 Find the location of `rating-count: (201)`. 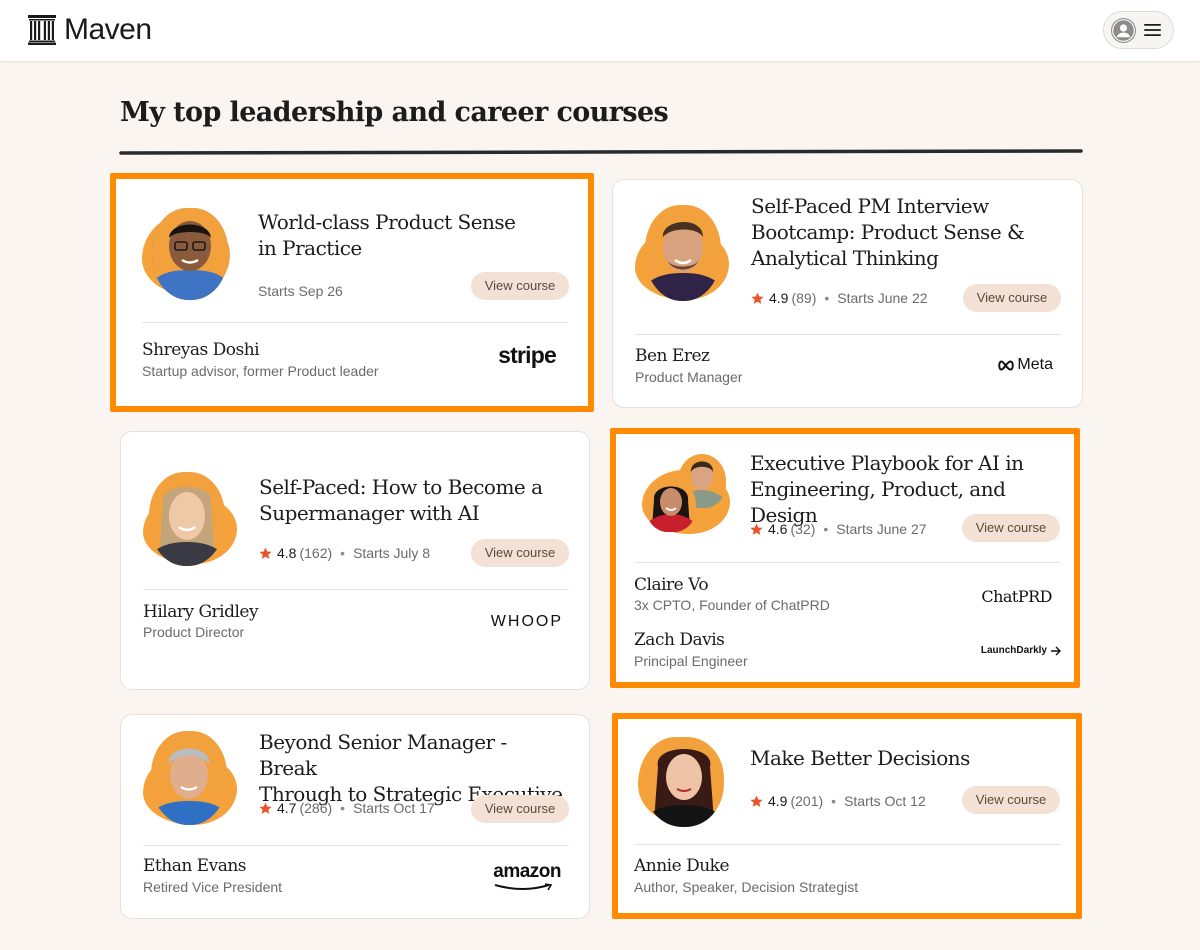

rating-count: (201) is located at coordinates (807, 801).